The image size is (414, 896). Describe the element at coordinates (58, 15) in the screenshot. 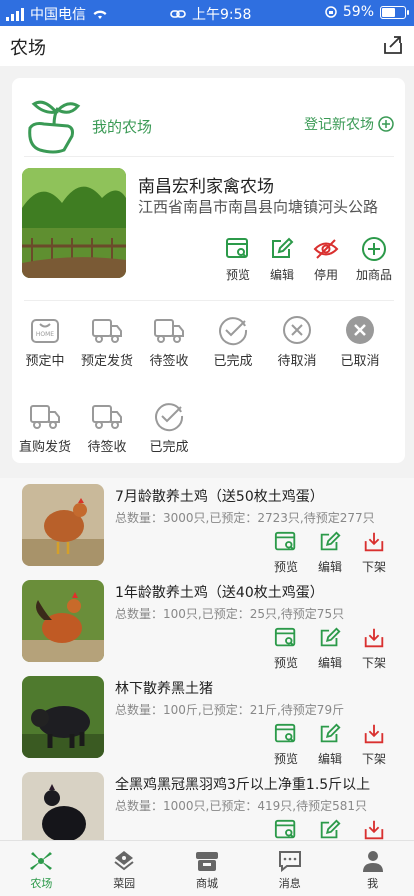

I see `carrier-label: 中国电信` at that location.